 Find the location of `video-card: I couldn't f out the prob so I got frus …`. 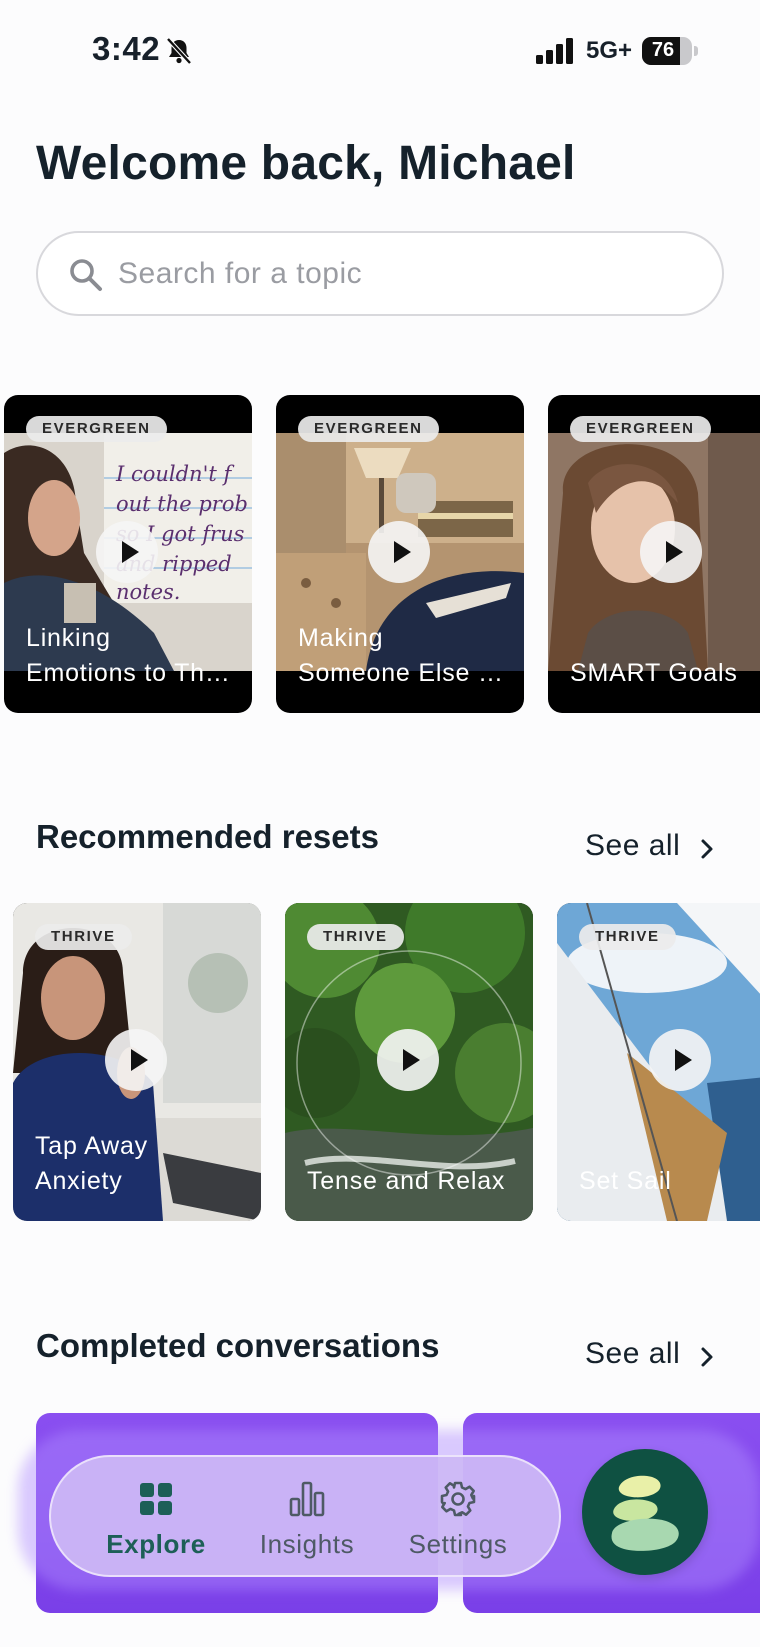

video-card: I couldn't f out the prob so I got frus … is located at coordinates (128, 554).